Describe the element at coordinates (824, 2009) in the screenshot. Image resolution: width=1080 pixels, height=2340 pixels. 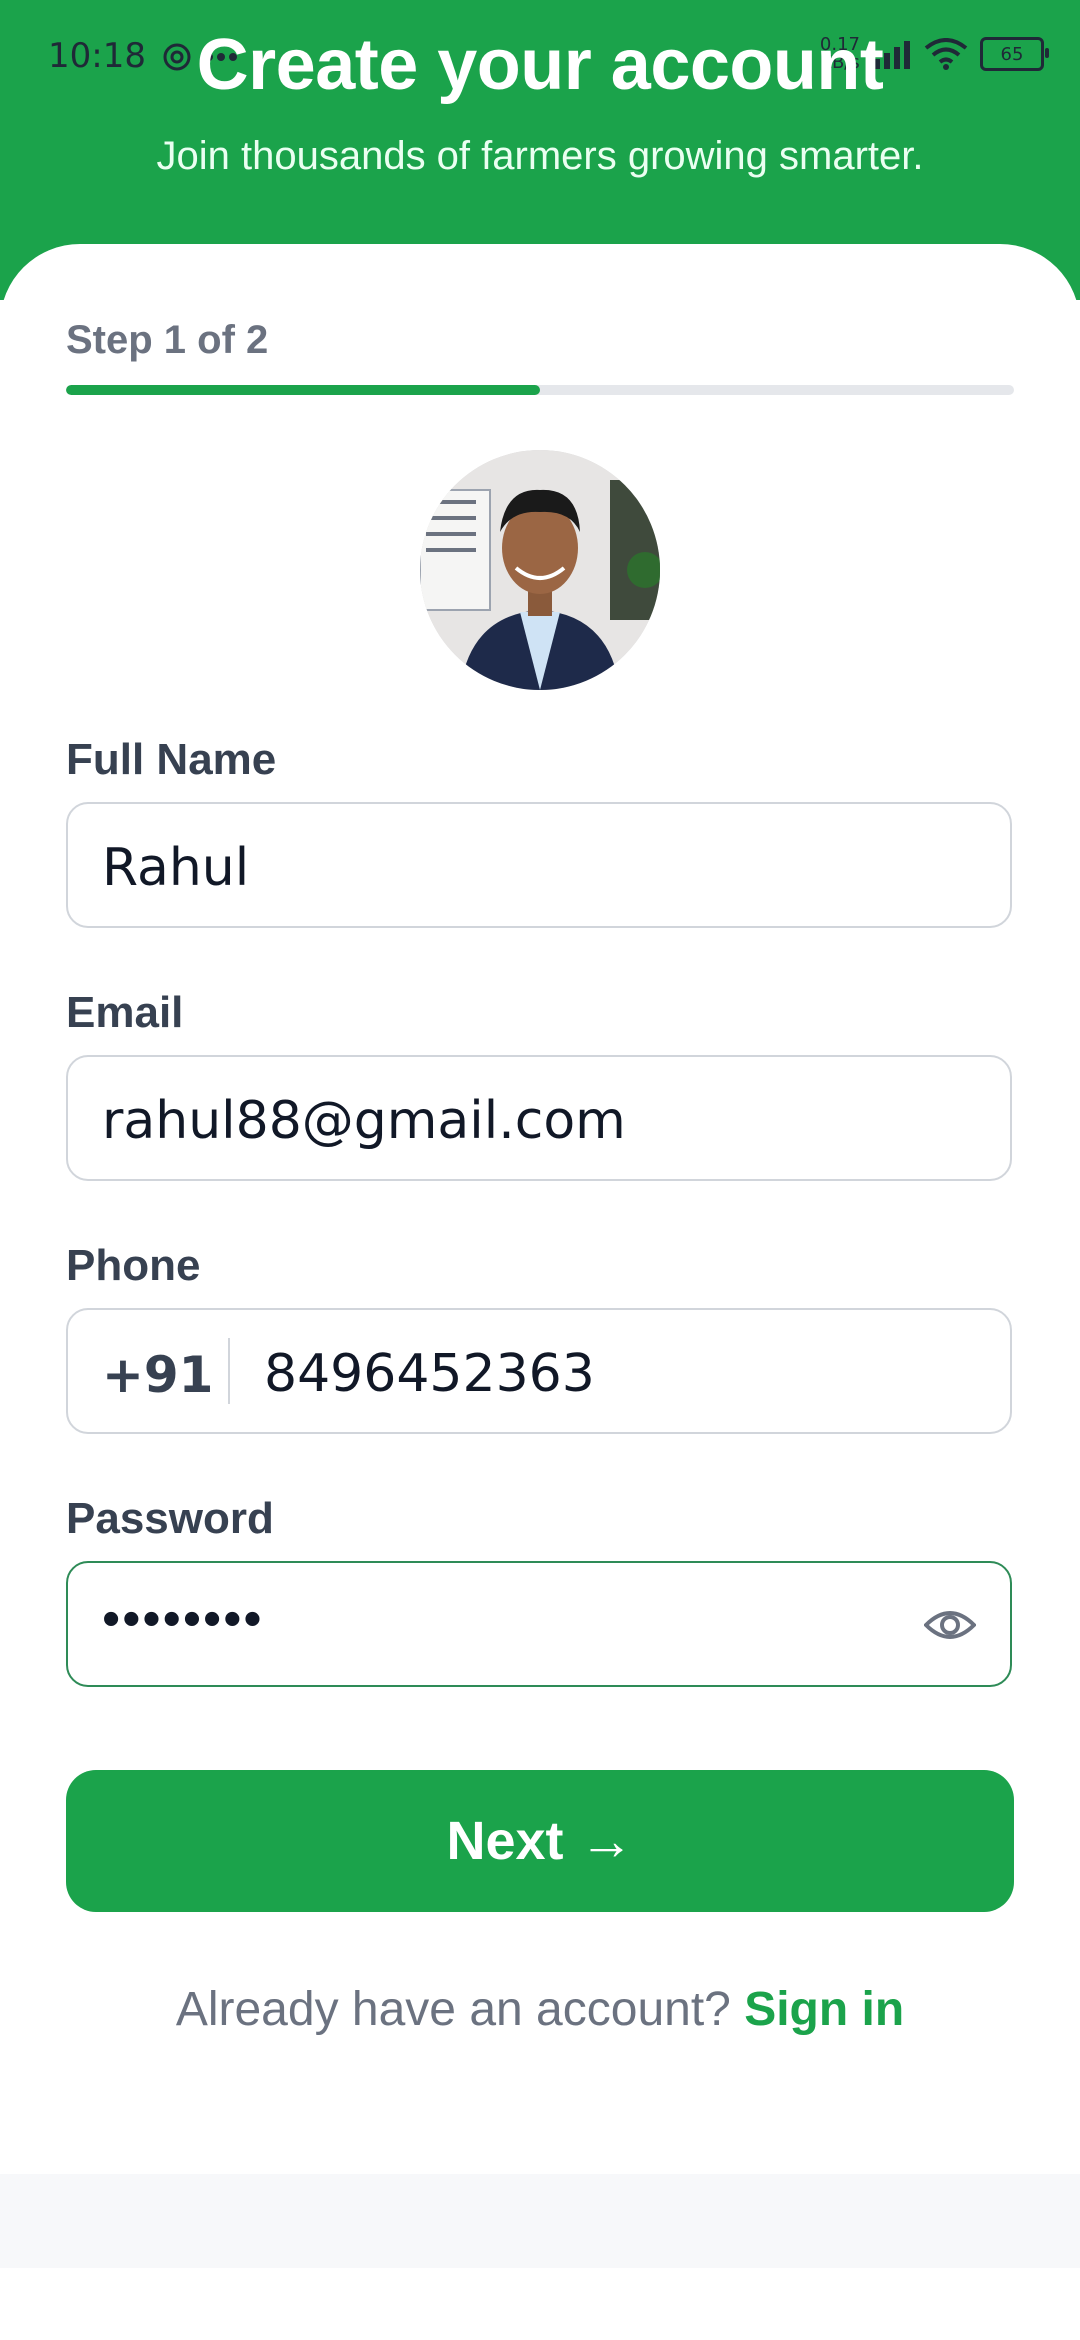
I see `signin-link: Sign in` at that location.